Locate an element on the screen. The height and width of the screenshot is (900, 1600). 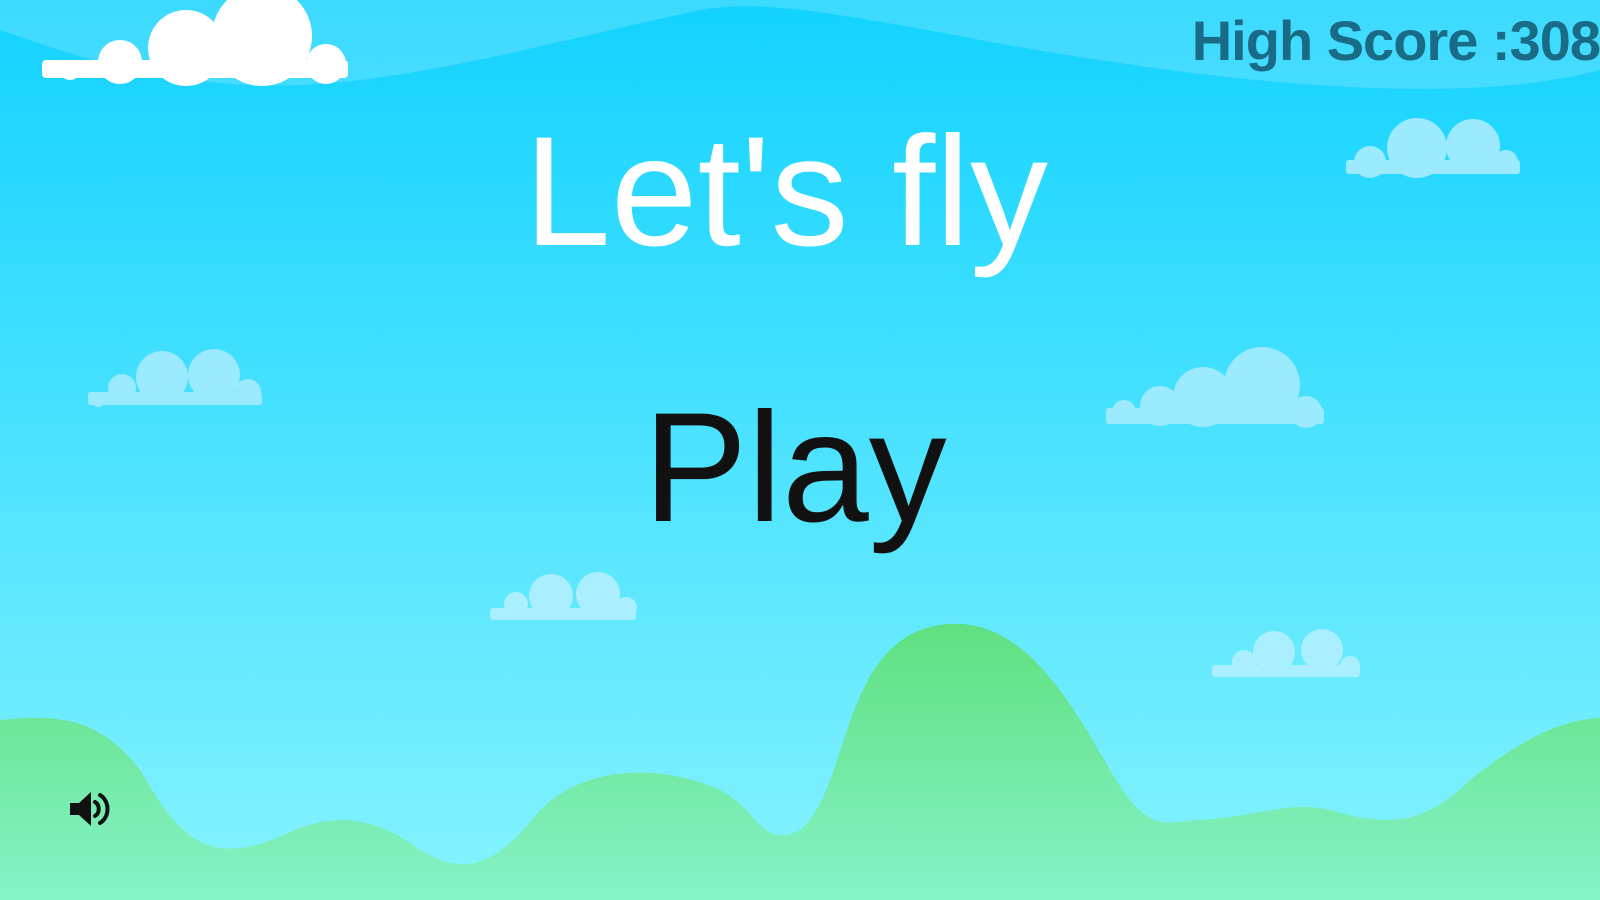
sound-toggle-button is located at coordinates (91, 809).